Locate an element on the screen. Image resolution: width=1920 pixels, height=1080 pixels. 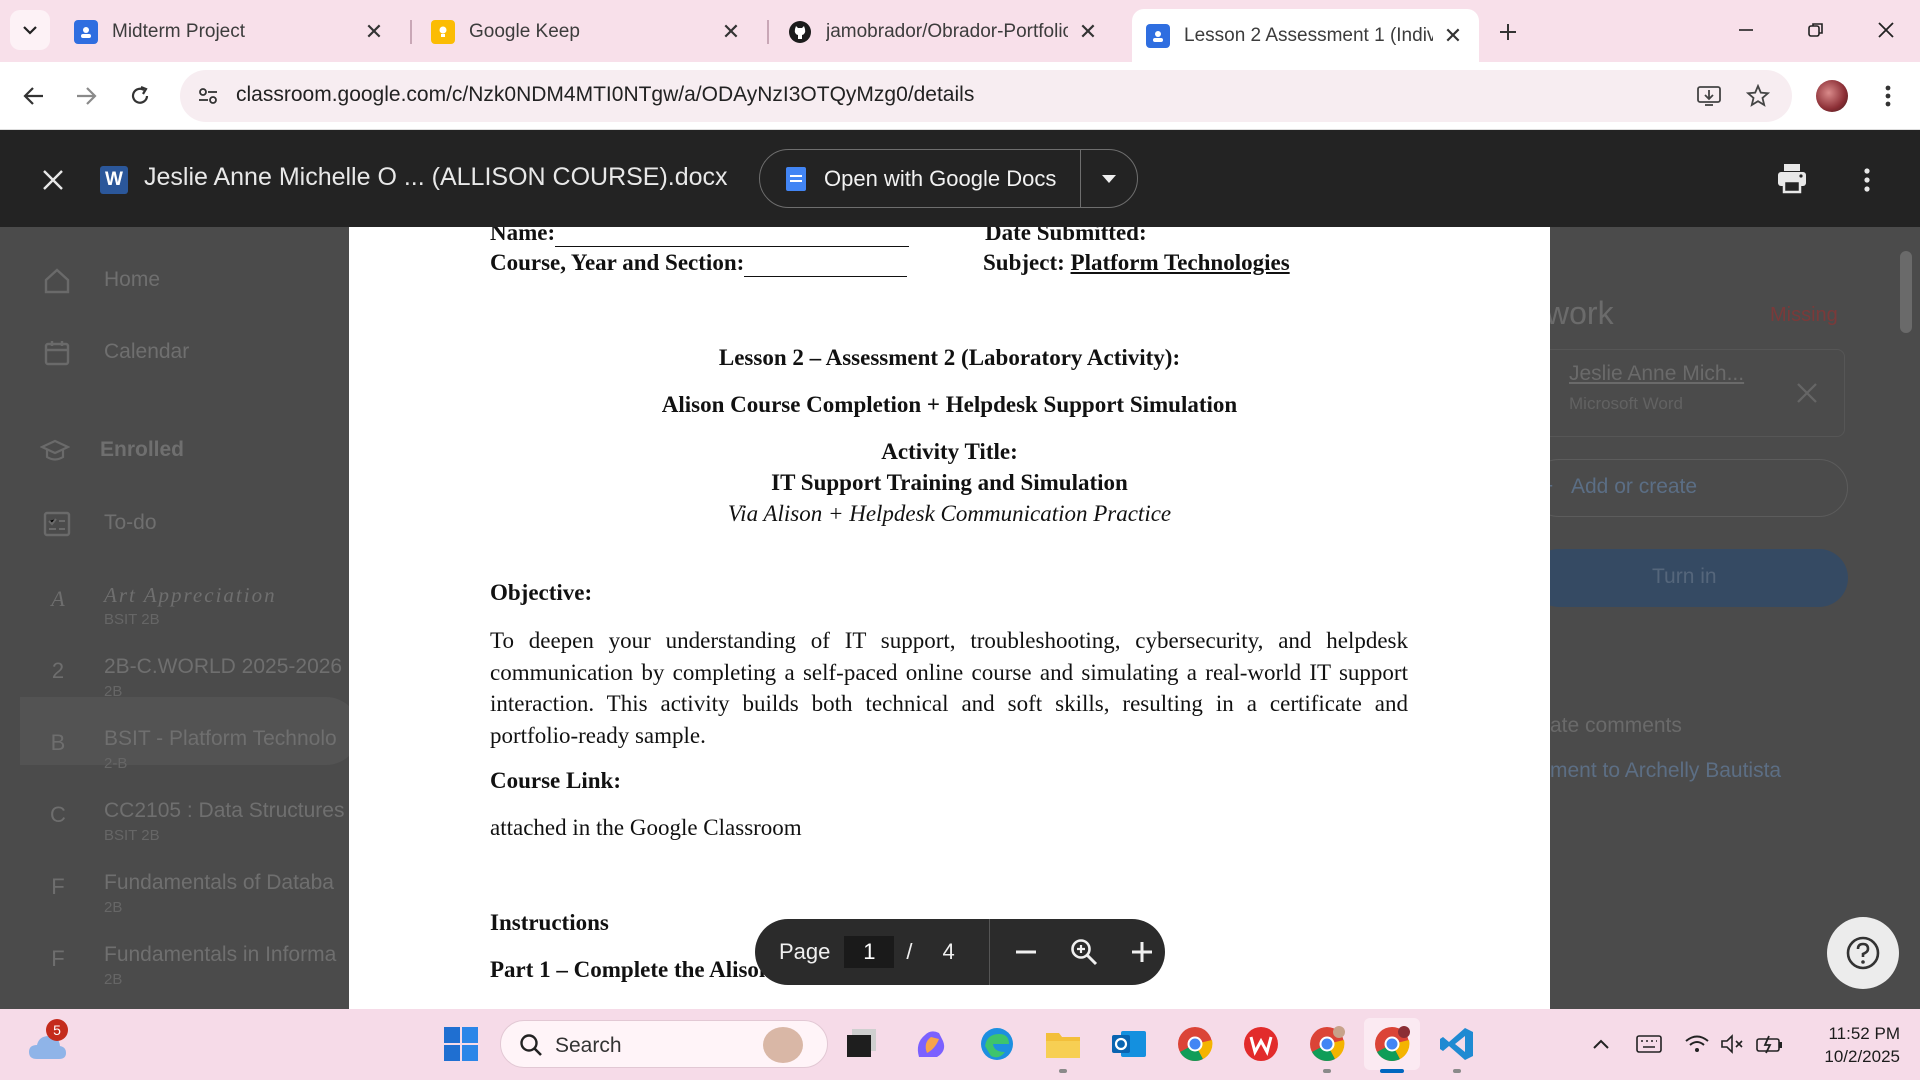
zoom-icon is located at coordinates (1083, 952).